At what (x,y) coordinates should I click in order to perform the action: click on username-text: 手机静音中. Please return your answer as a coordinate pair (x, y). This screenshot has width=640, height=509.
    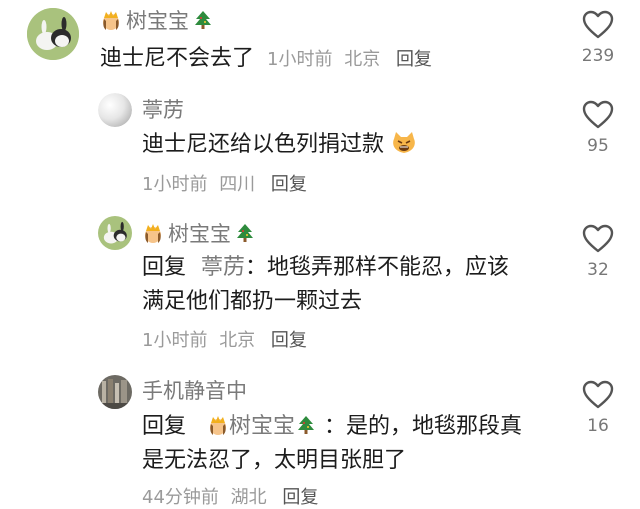
    Looking at the image, I should click on (194, 390).